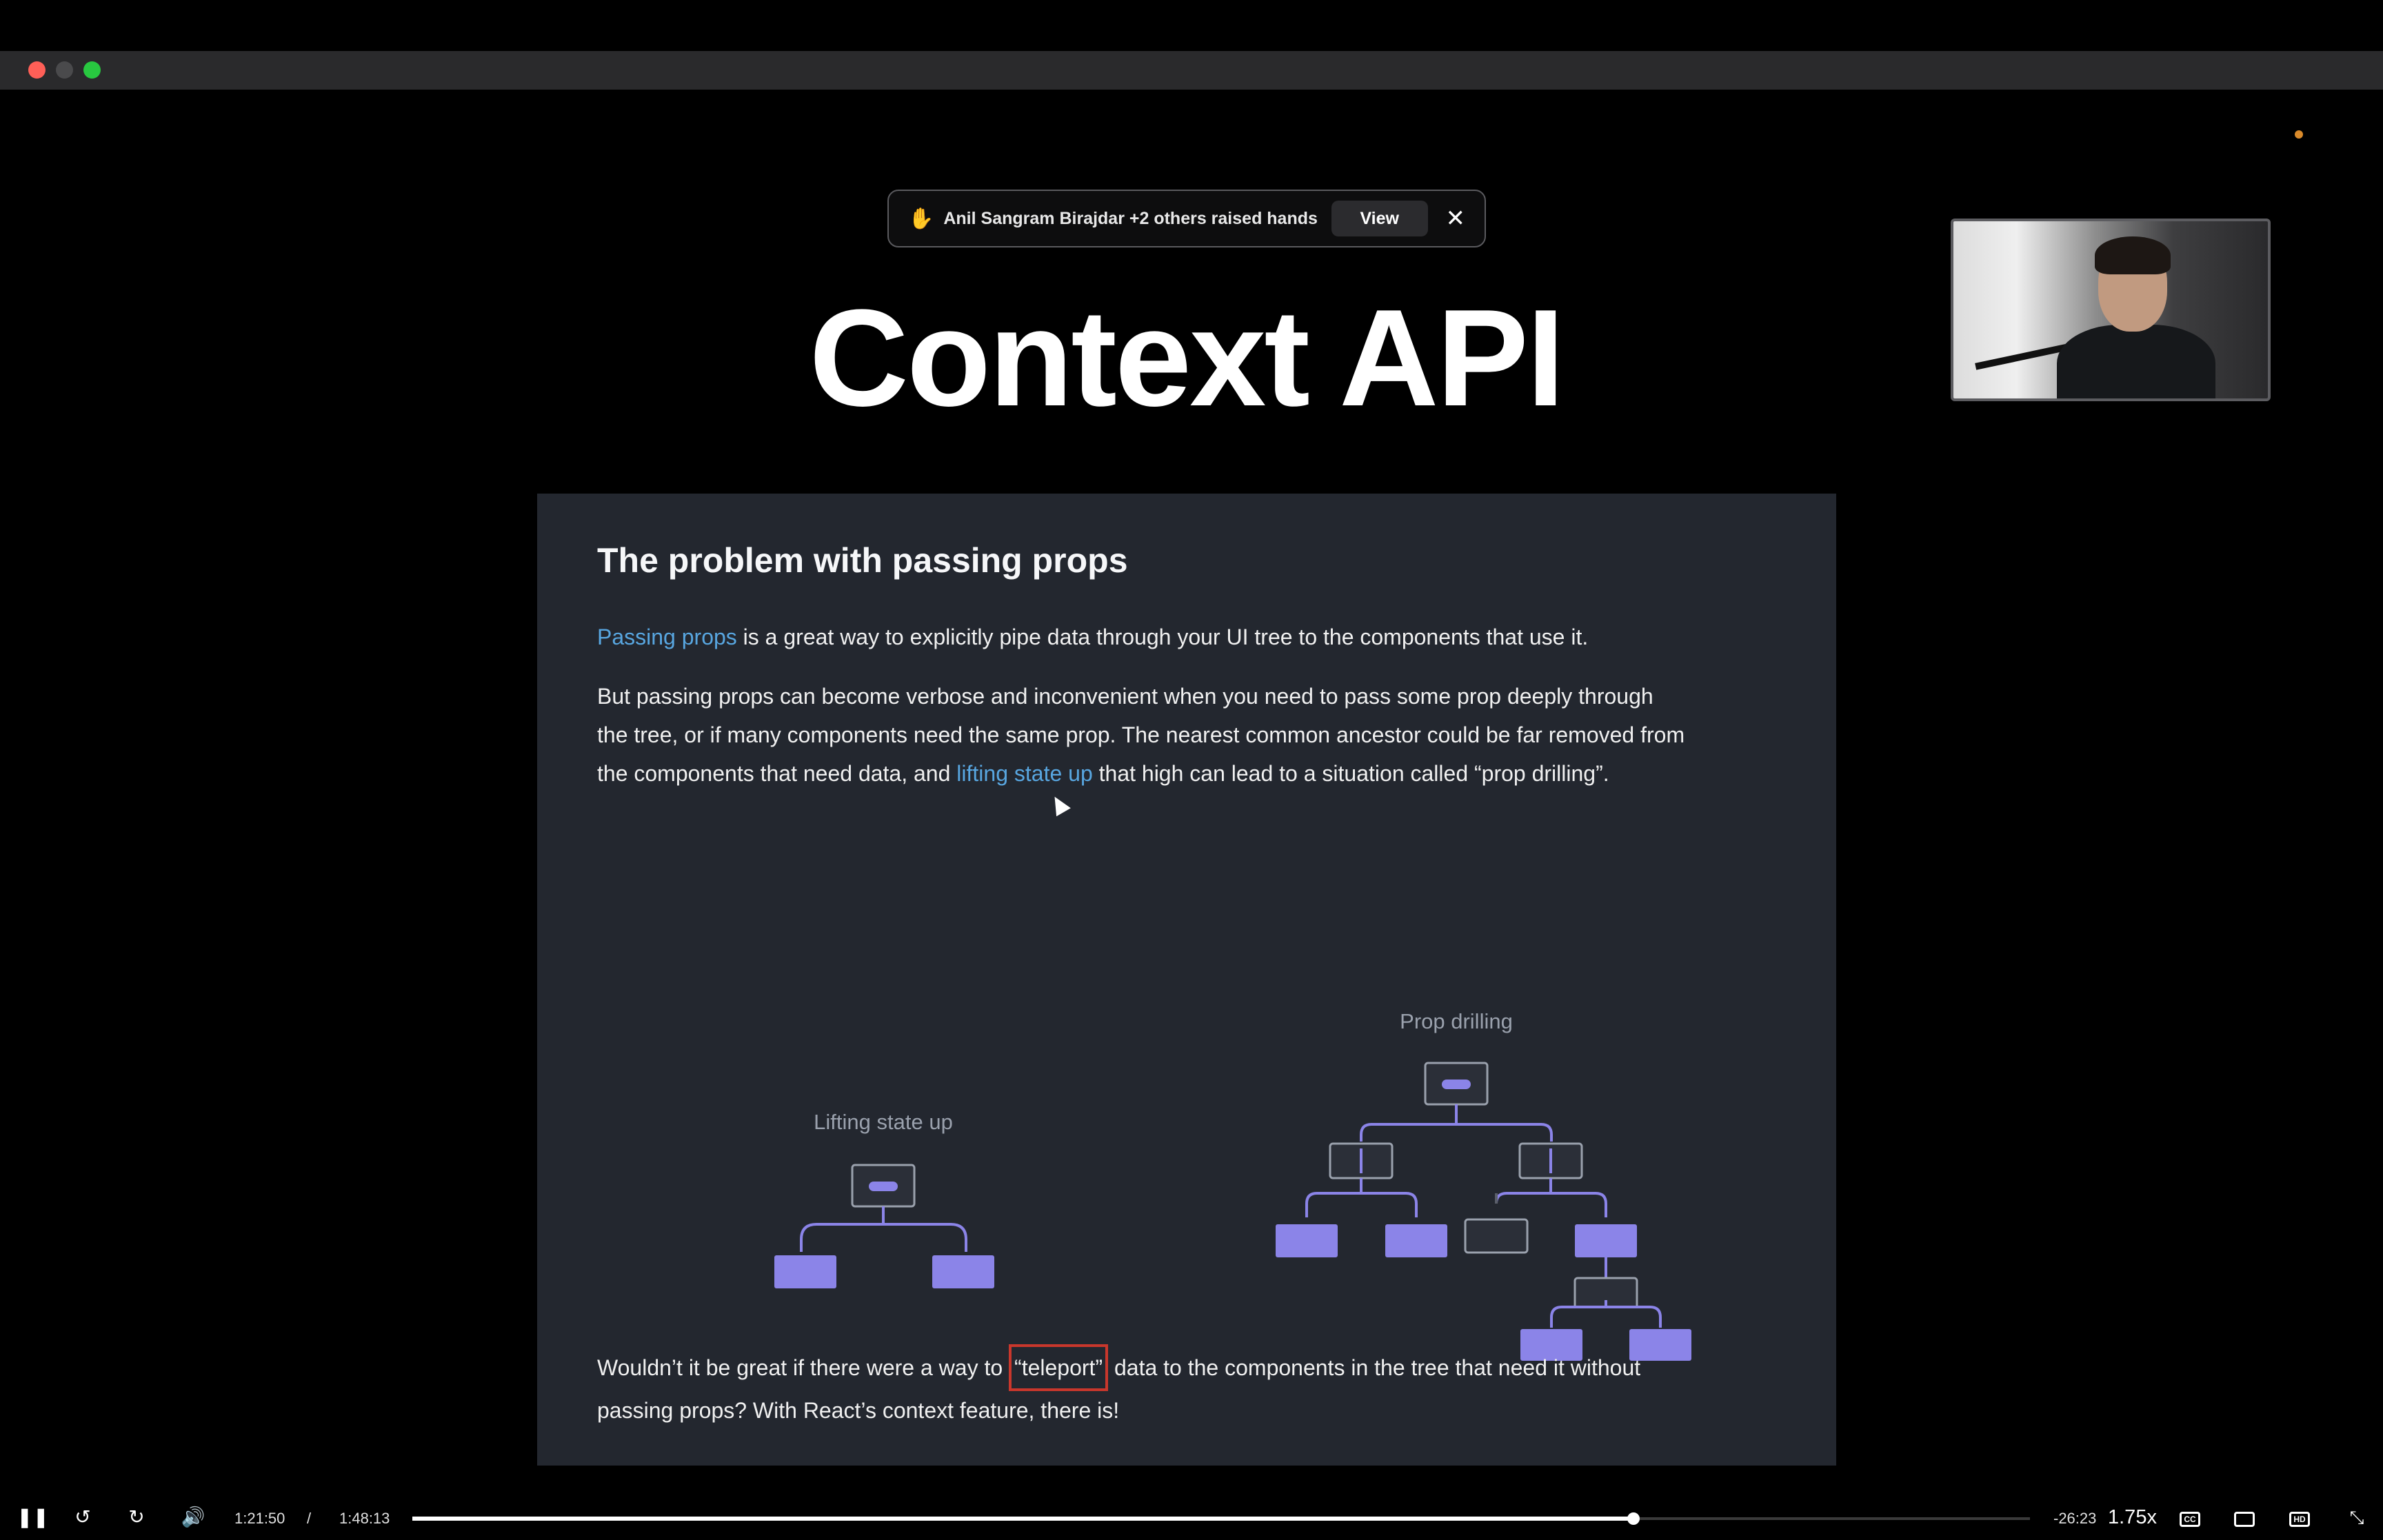  Describe the element at coordinates (1022, 1519) in the screenshot. I see `seek-bar-played` at that location.